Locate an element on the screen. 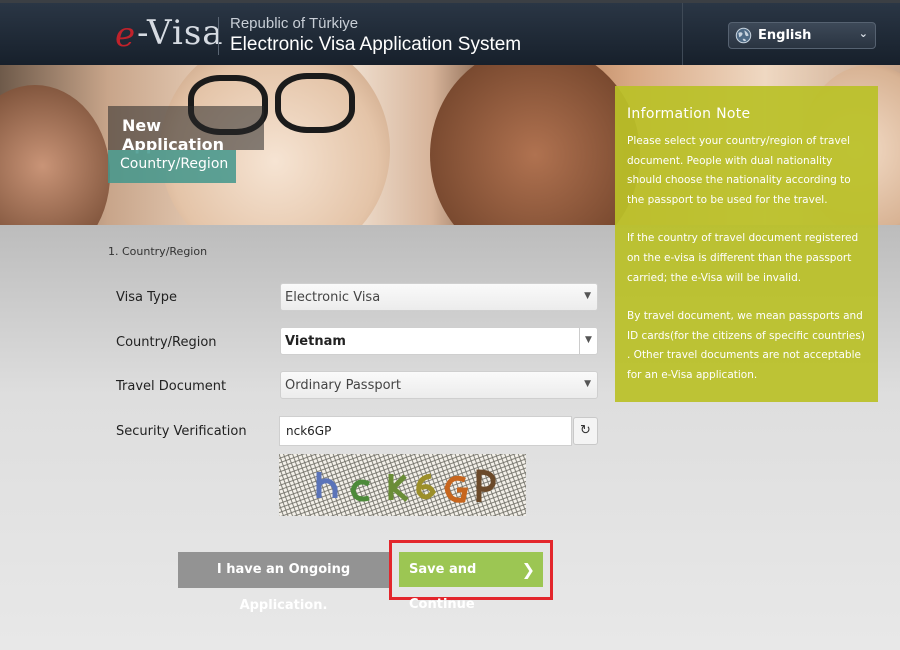  ongoing-application-button: I have an Ongoing Application. is located at coordinates (283, 582).